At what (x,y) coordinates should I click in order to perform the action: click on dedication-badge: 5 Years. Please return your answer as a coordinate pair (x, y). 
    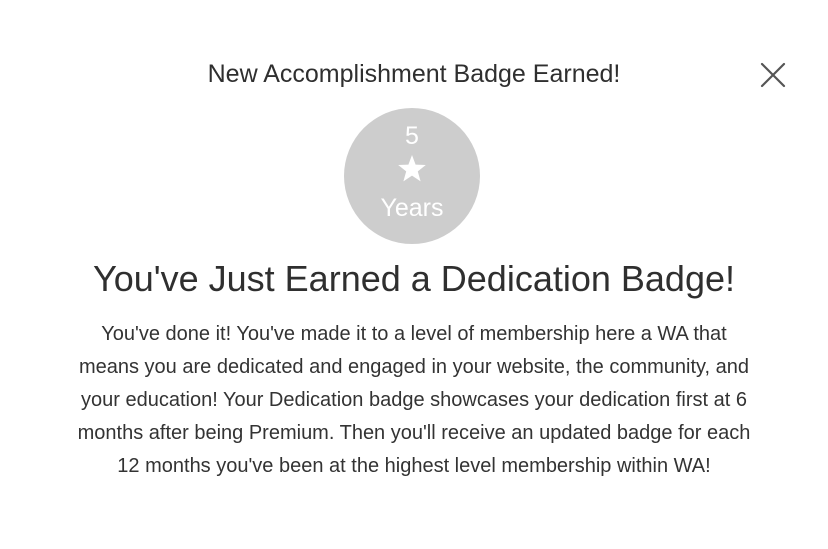
    Looking at the image, I should click on (412, 176).